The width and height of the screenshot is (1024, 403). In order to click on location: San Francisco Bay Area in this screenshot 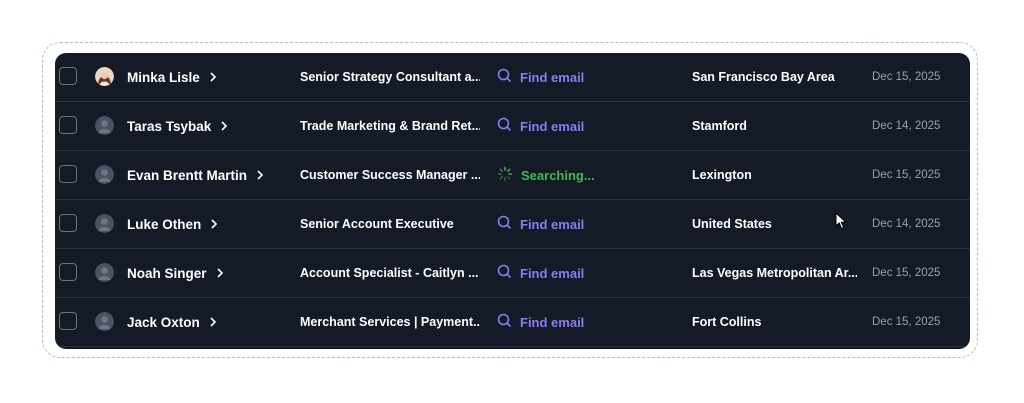, I will do `click(763, 77)`.